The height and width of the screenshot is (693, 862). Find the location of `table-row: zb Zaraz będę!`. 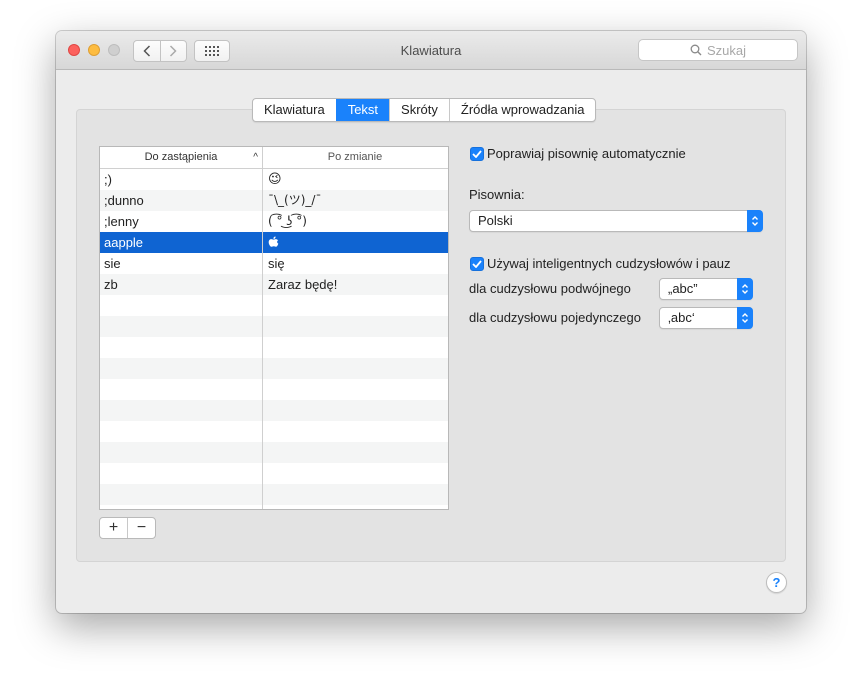

table-row: zb Zaraz będę! is located at coordinates (274, 284).